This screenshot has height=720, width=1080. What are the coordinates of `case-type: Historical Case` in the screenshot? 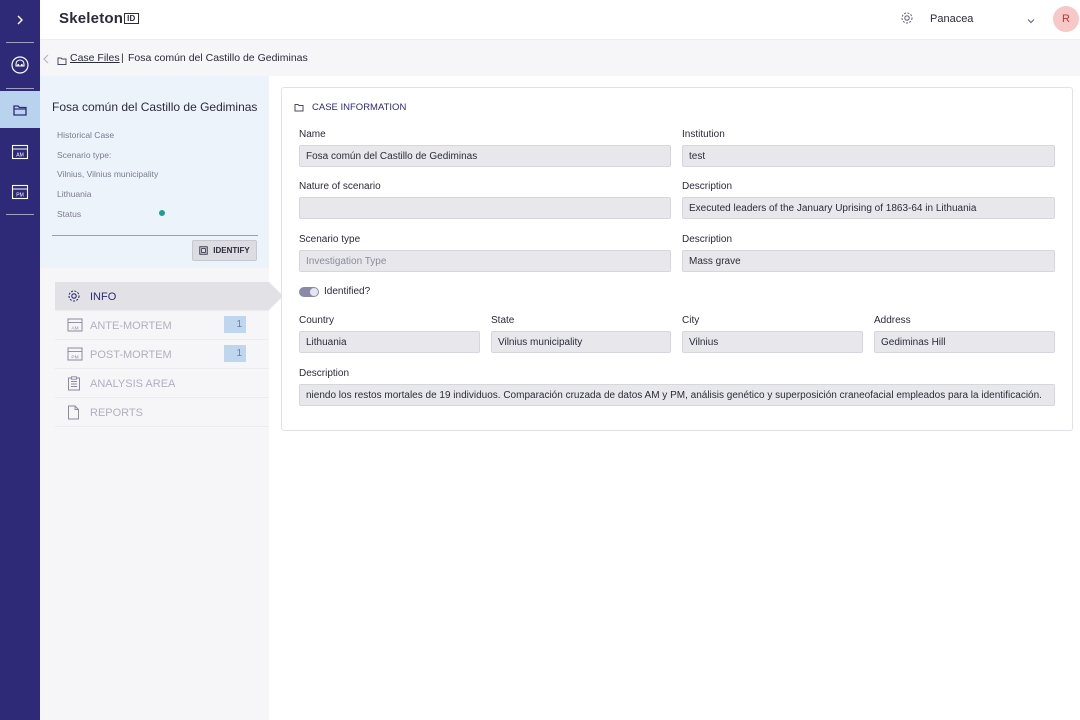 It's located at (86, 135).